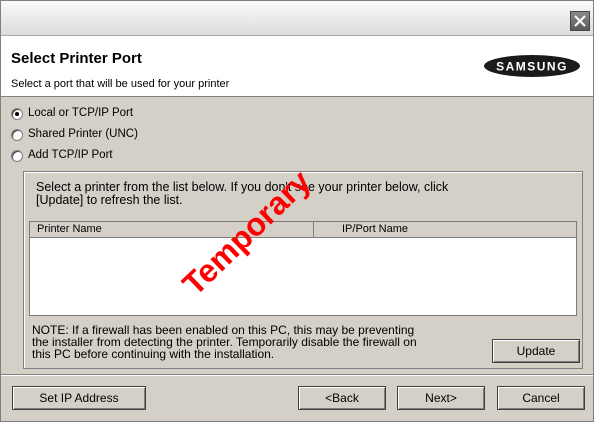 This screenshot has height=422, width=594. I want to click on column-ip-port-name: IP/Port Name, so click(445, 229).